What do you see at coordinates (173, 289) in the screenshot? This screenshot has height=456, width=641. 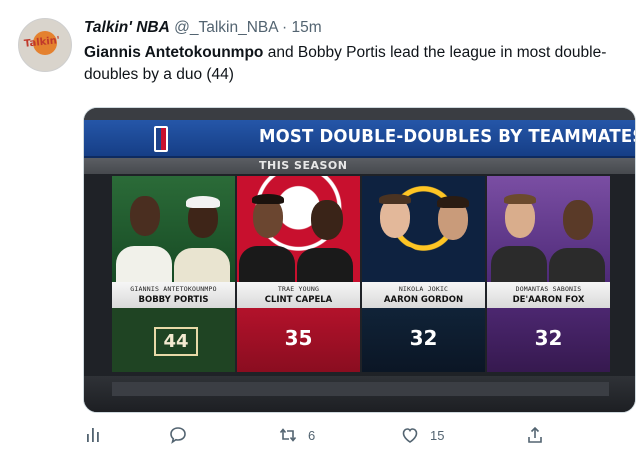 I see `player1-name: GIANNIS ANTETOKOUNMPO` at bounding box center [173, 289].